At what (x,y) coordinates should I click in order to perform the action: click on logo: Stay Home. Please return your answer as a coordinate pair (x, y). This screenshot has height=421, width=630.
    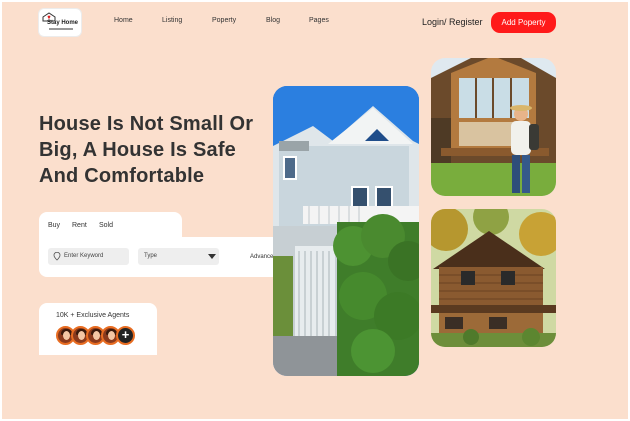
    Looking at the image, I should click on (60, 22).